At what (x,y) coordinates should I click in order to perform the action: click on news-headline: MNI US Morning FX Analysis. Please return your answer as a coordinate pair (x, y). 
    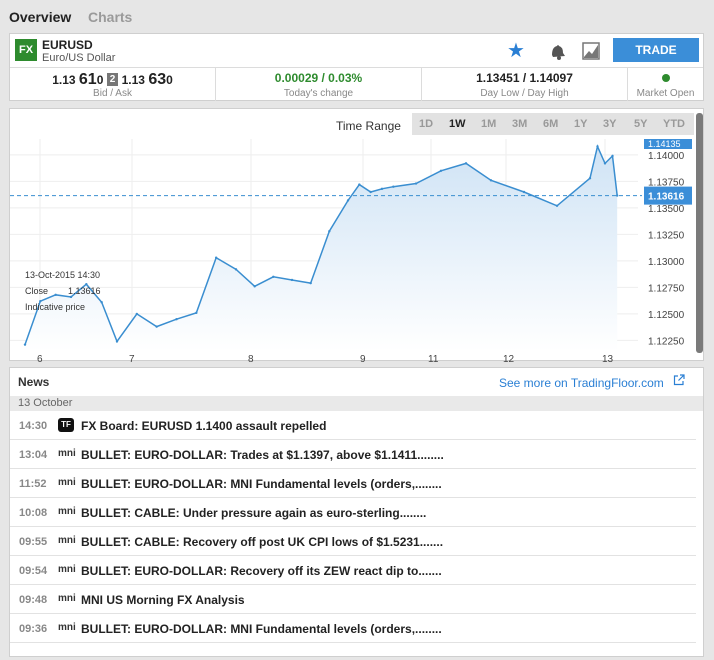
    Looking at the image, I should click on (163, 600).